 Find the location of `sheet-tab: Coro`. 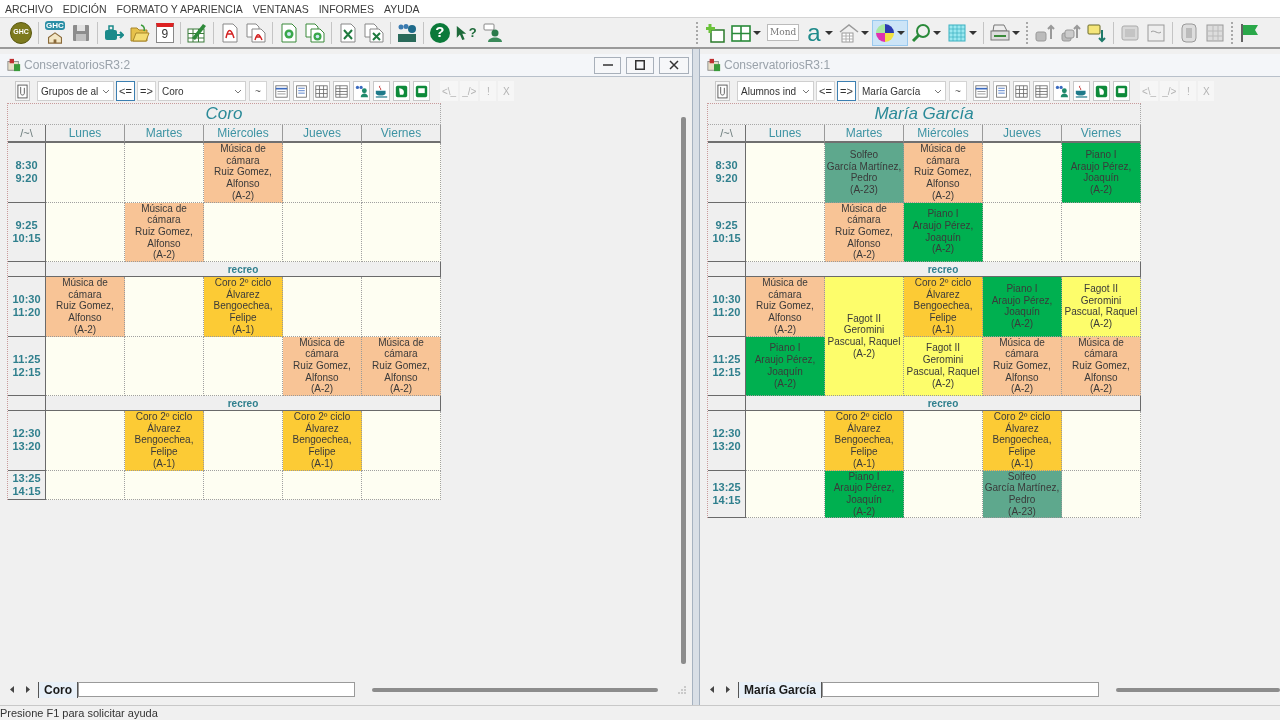

sheet-tab: Coro is located at coordinates (58, 689).